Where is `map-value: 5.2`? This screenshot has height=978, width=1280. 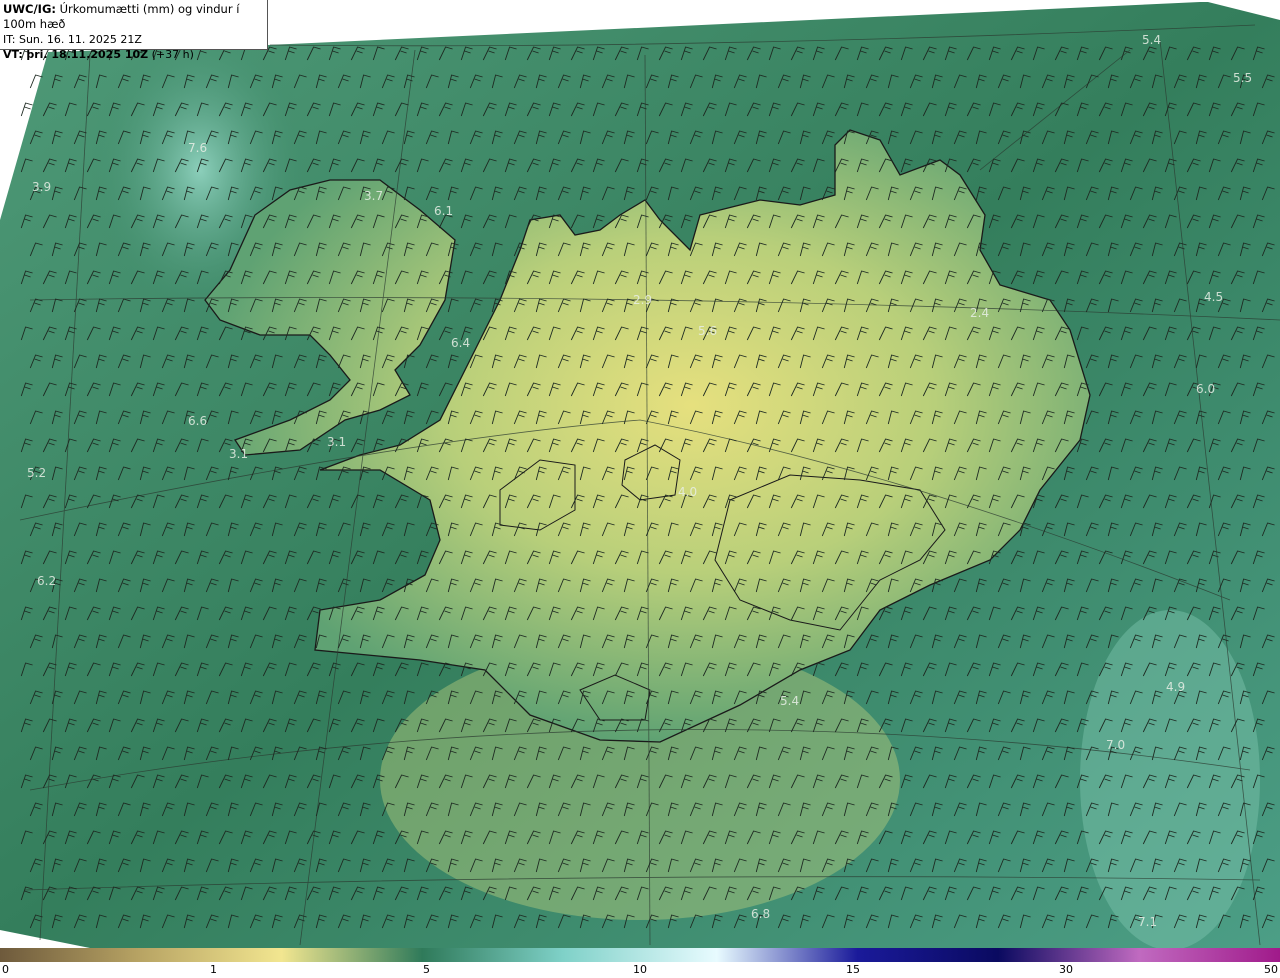 map-value: 5.2 is located at coordinates (36, 473).